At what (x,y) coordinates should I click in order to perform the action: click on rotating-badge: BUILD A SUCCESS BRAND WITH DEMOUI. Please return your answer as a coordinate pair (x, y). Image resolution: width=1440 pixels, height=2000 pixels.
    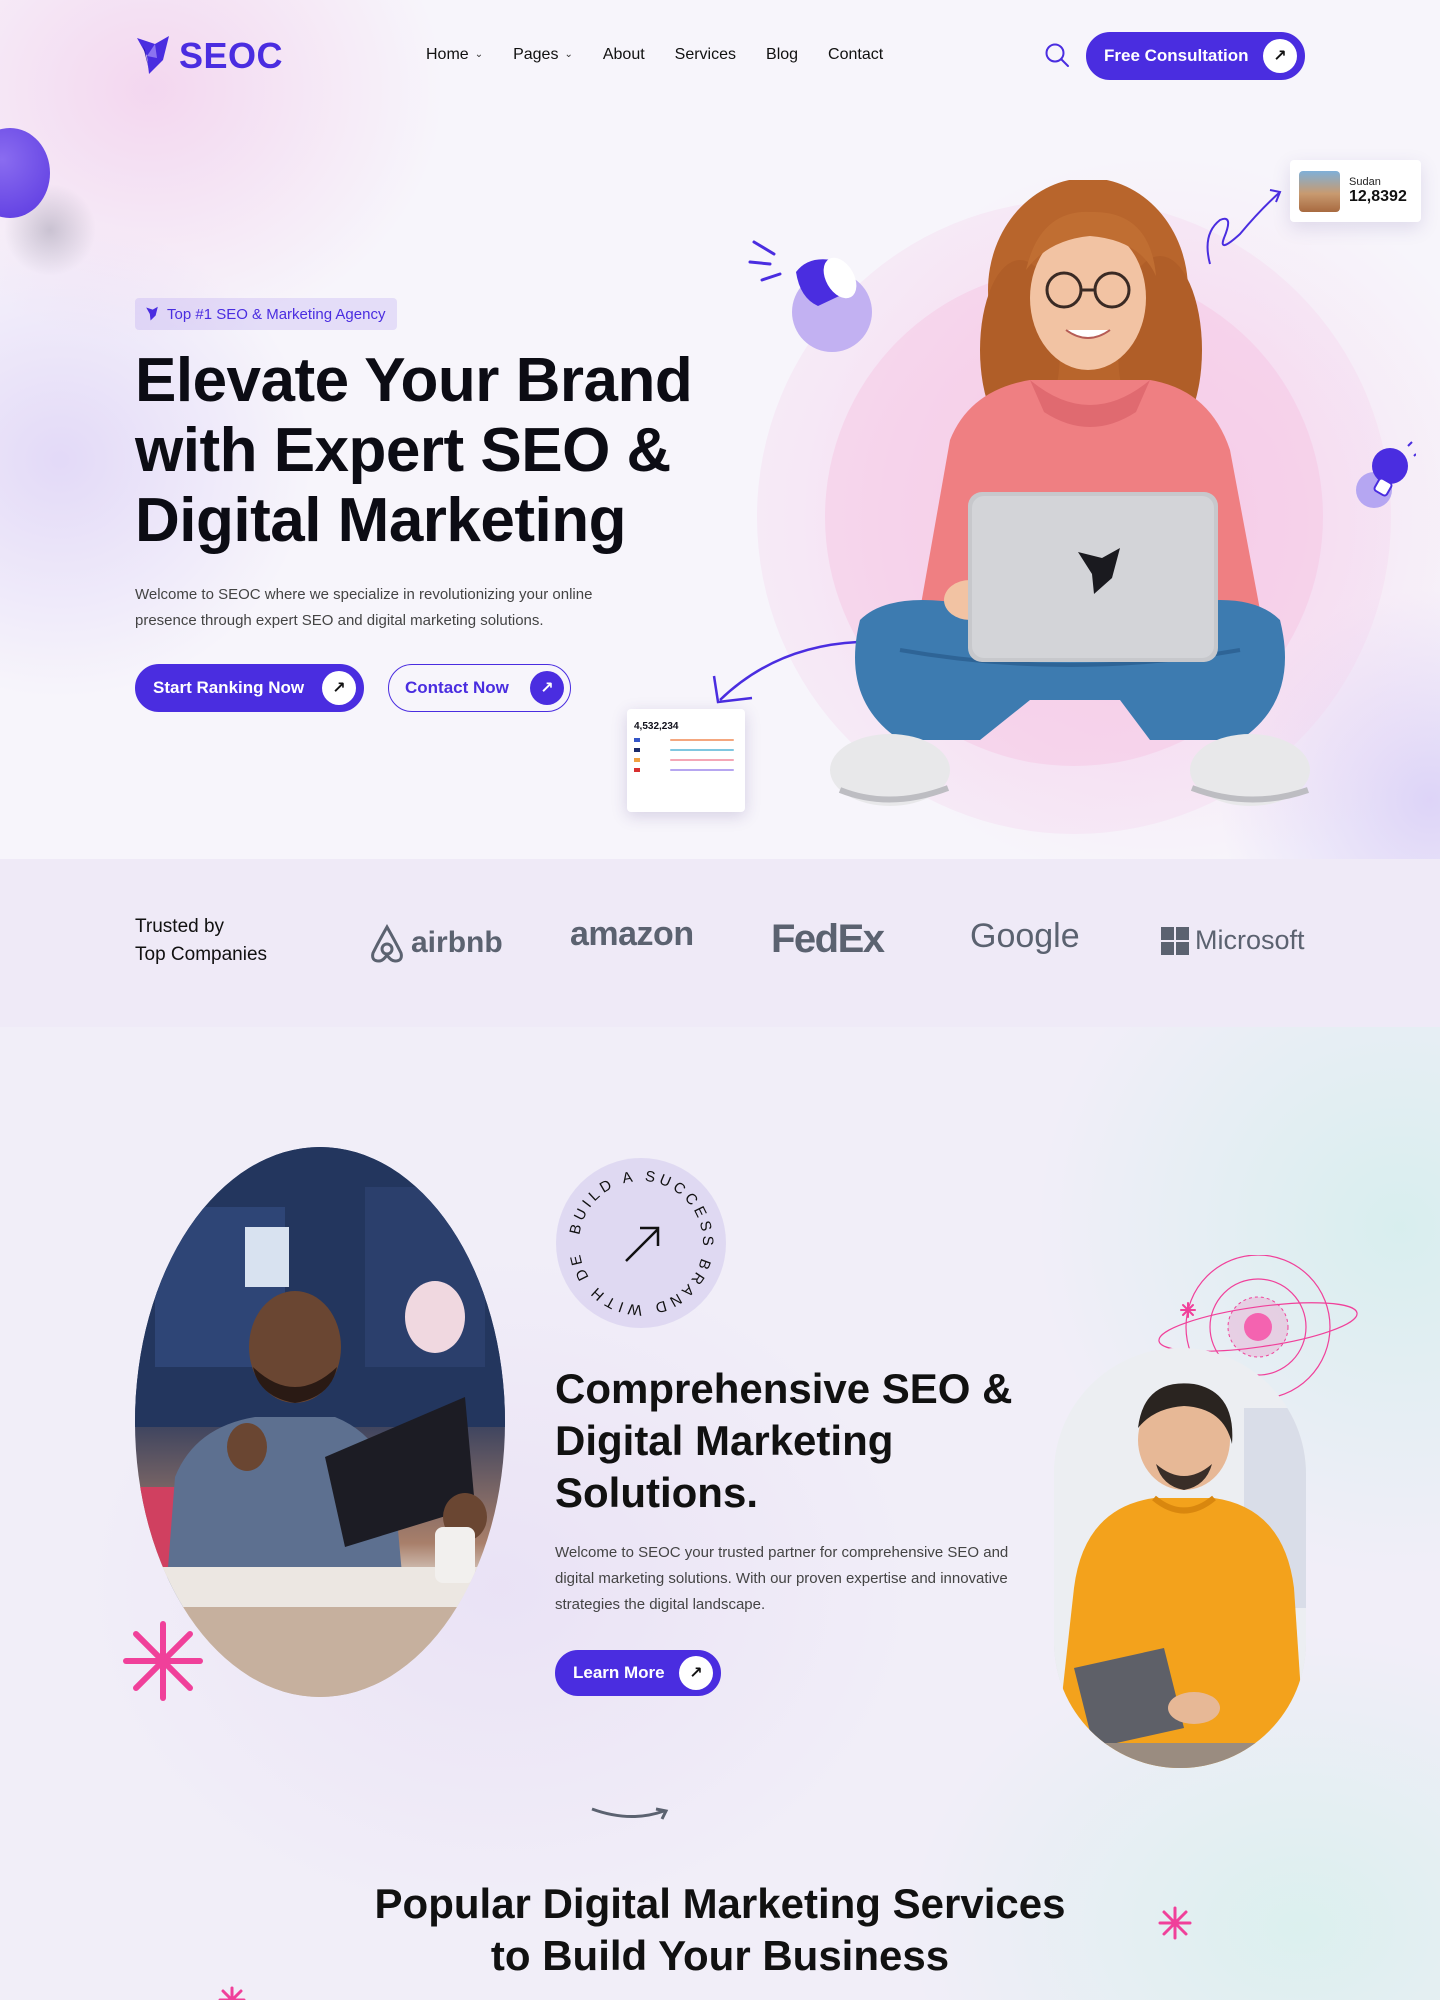
    Looking at the image, I should click on (637, 1236).